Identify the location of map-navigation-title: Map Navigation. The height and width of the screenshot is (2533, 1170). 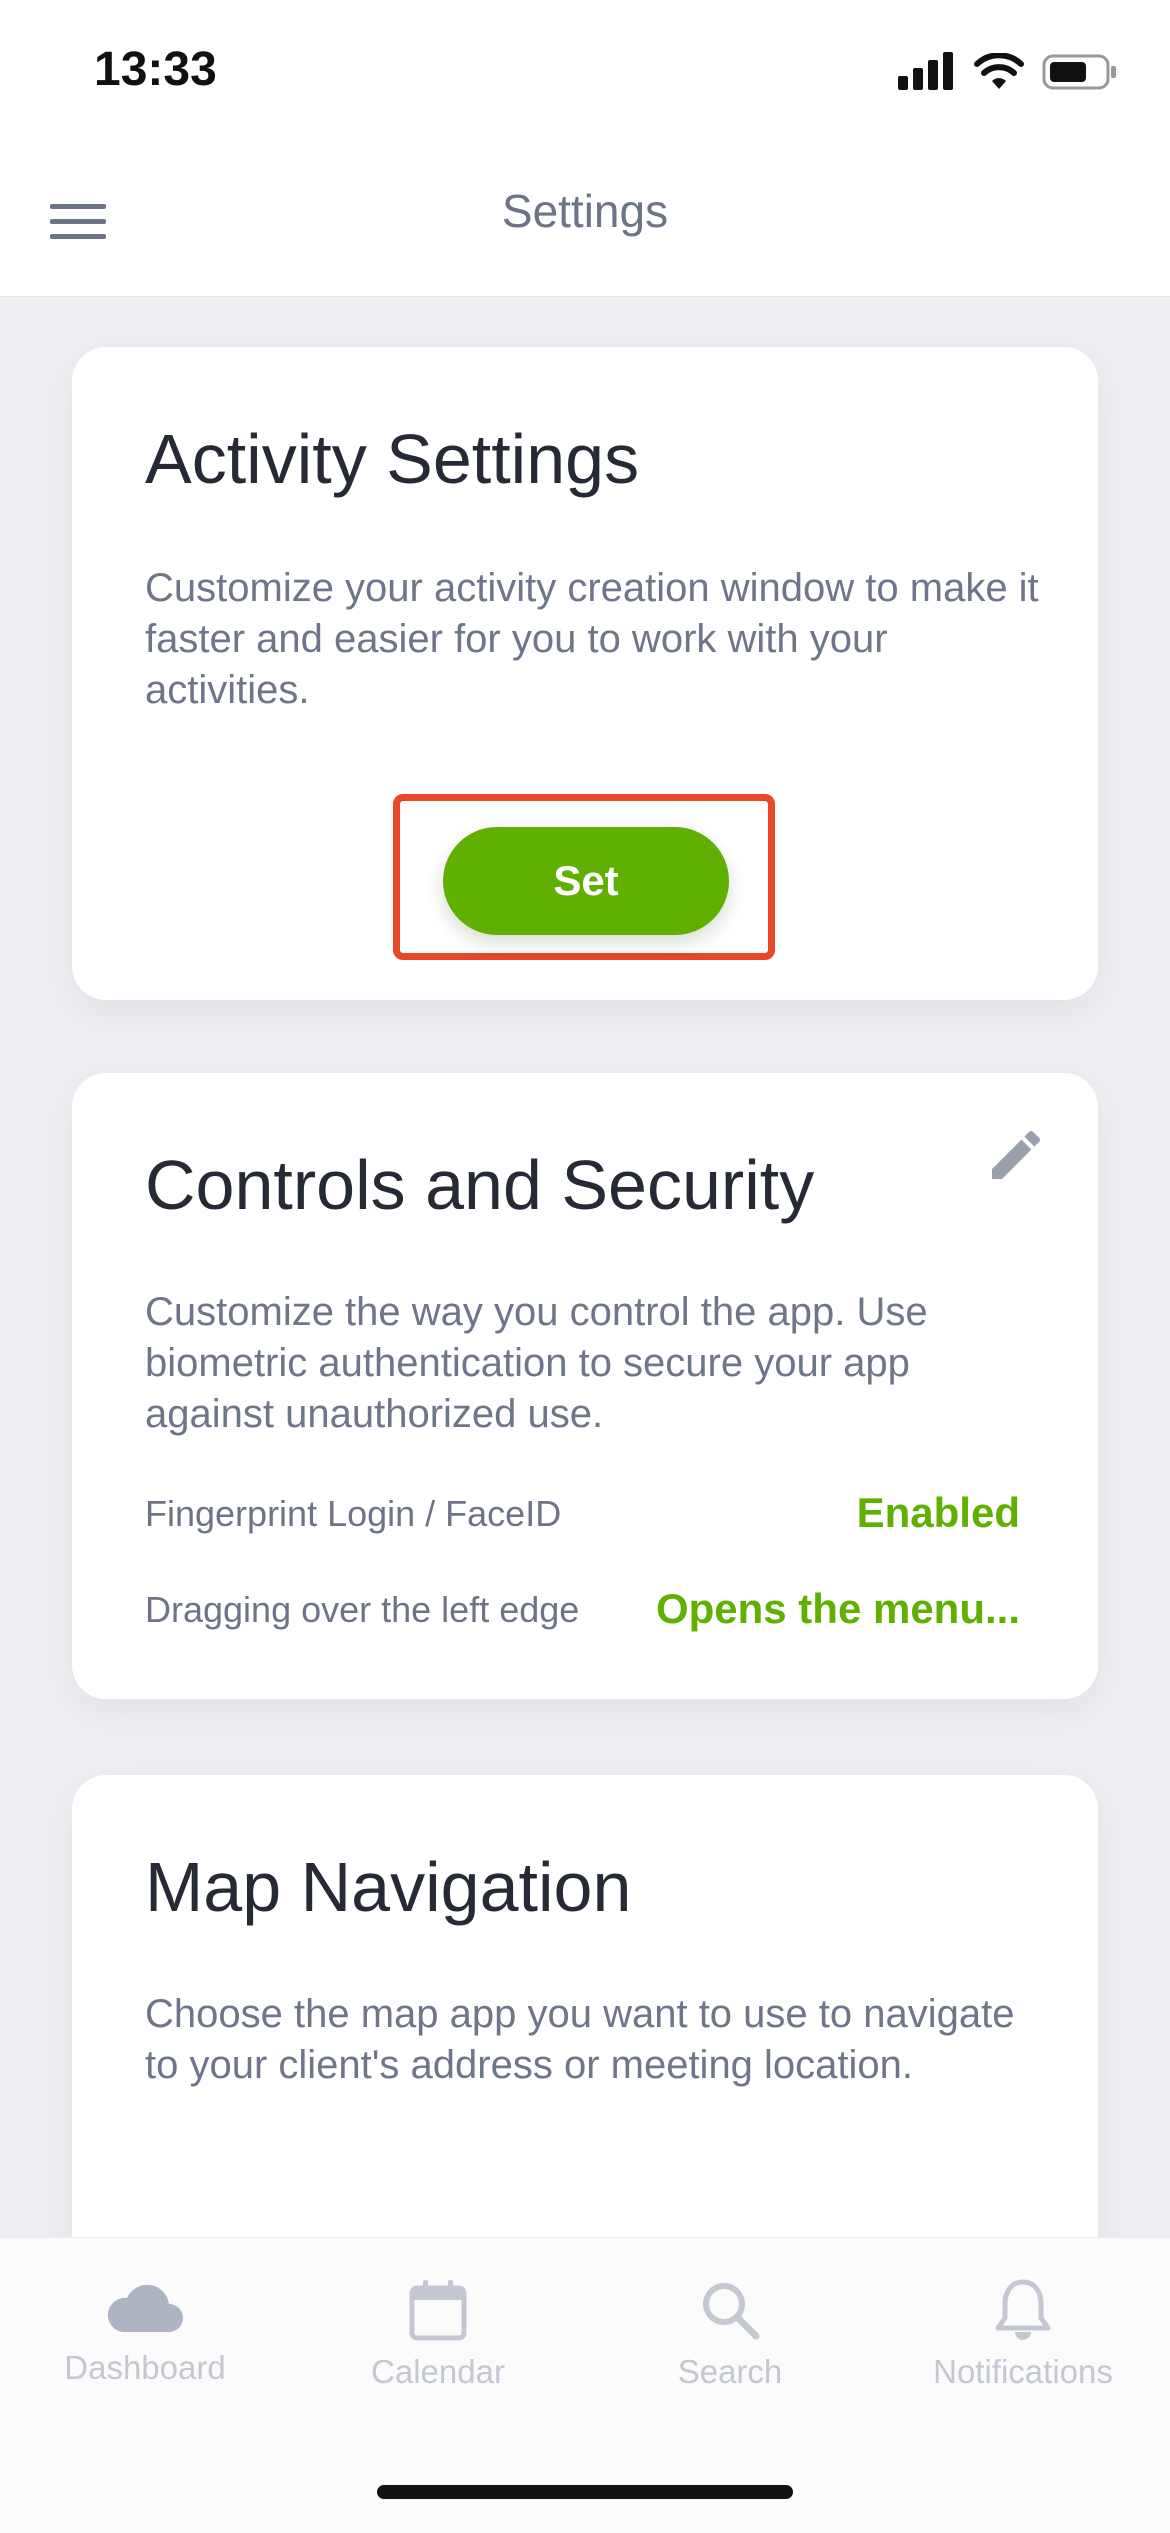
(388, 1887).